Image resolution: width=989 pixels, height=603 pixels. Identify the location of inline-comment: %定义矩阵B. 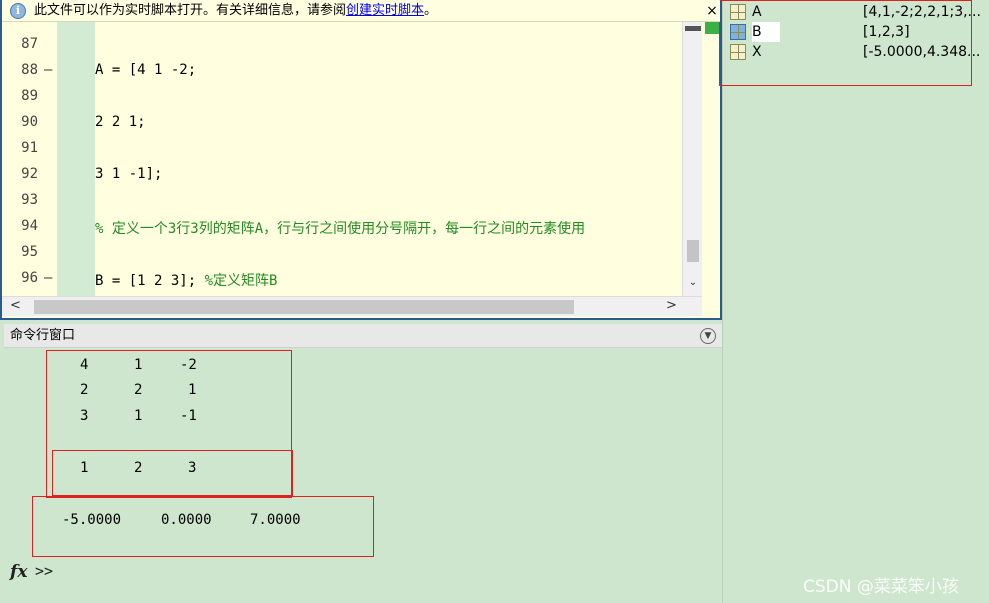
(237, 281).